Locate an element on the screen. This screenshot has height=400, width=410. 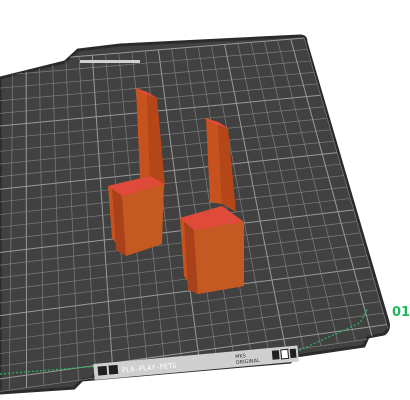
part-left-base-shade is located at coordinates (143, 220).